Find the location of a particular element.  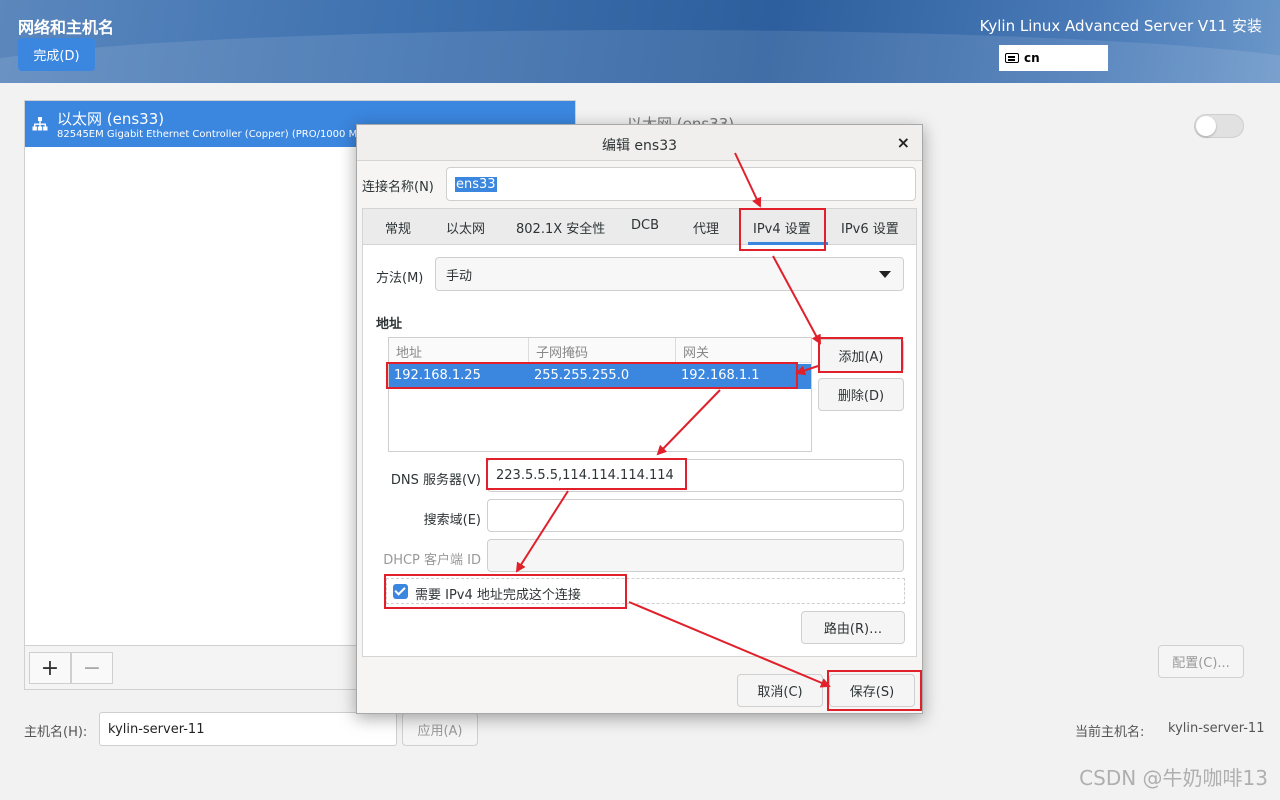

dialog-titlebar: 编辑 ens33 × is located at coordinates (639, 143).